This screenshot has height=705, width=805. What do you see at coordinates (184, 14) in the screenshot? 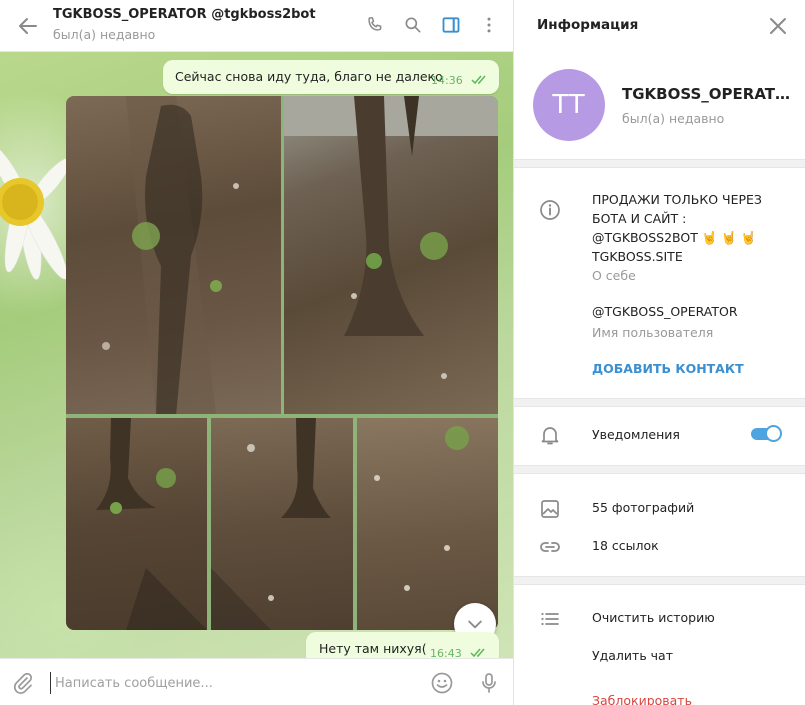
I see `chat-title: TGKBOSS_OPERATOR @tgkboss2bot` at bounding box center [184, 14].